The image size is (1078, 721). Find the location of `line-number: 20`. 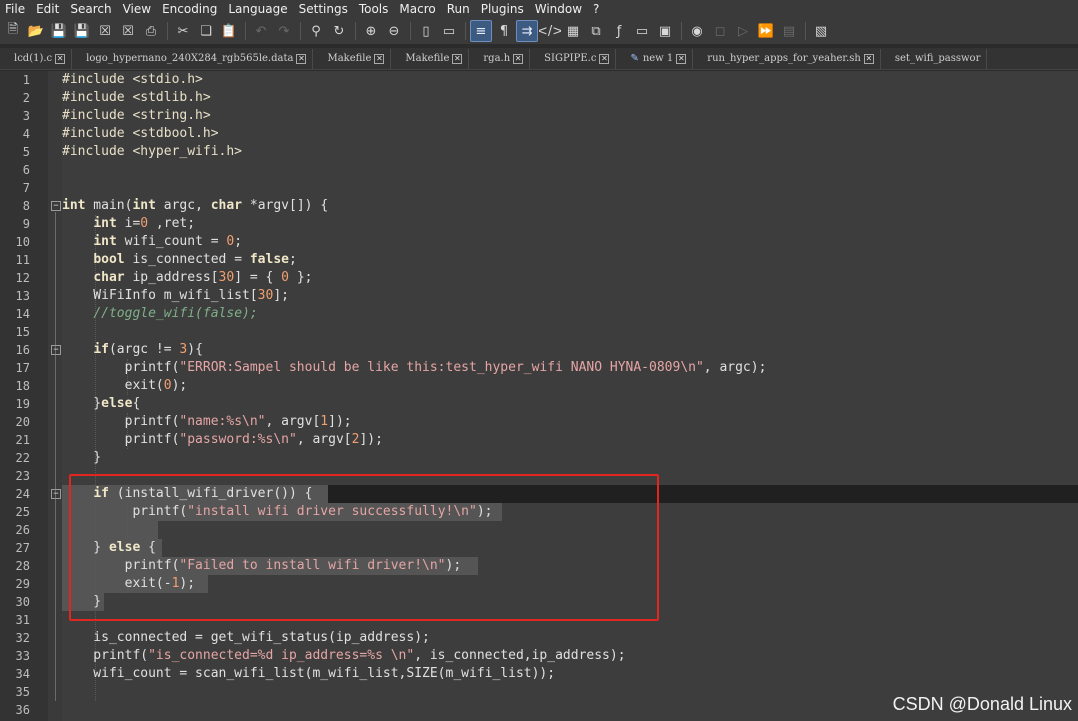

line-number: 20 is located at coordinates (22, 422).